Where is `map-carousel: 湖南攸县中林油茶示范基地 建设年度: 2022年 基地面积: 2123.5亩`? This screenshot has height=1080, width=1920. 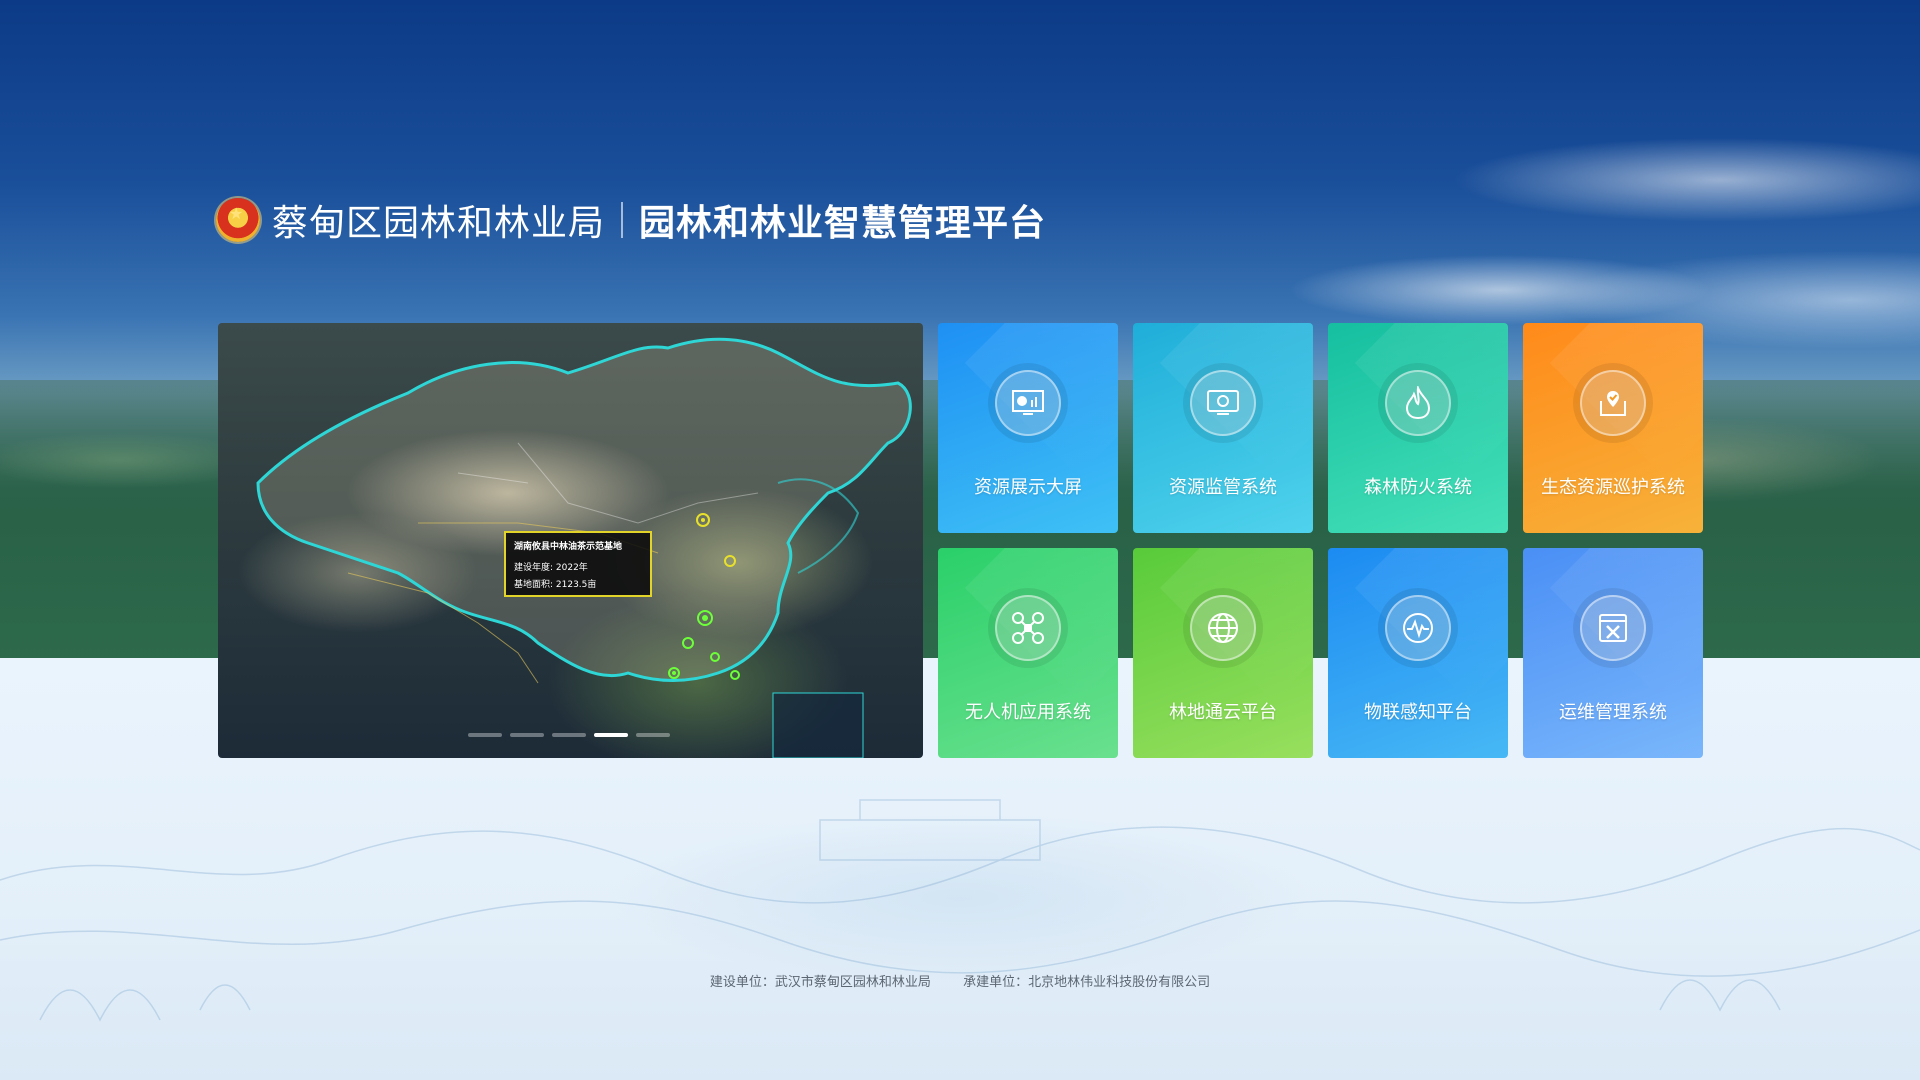 map-carousel: 湖南攸县中林油茶示范基地 建设年度: 2022年 基地面积: 2123.5亩 is located at coordinates (570, 540).